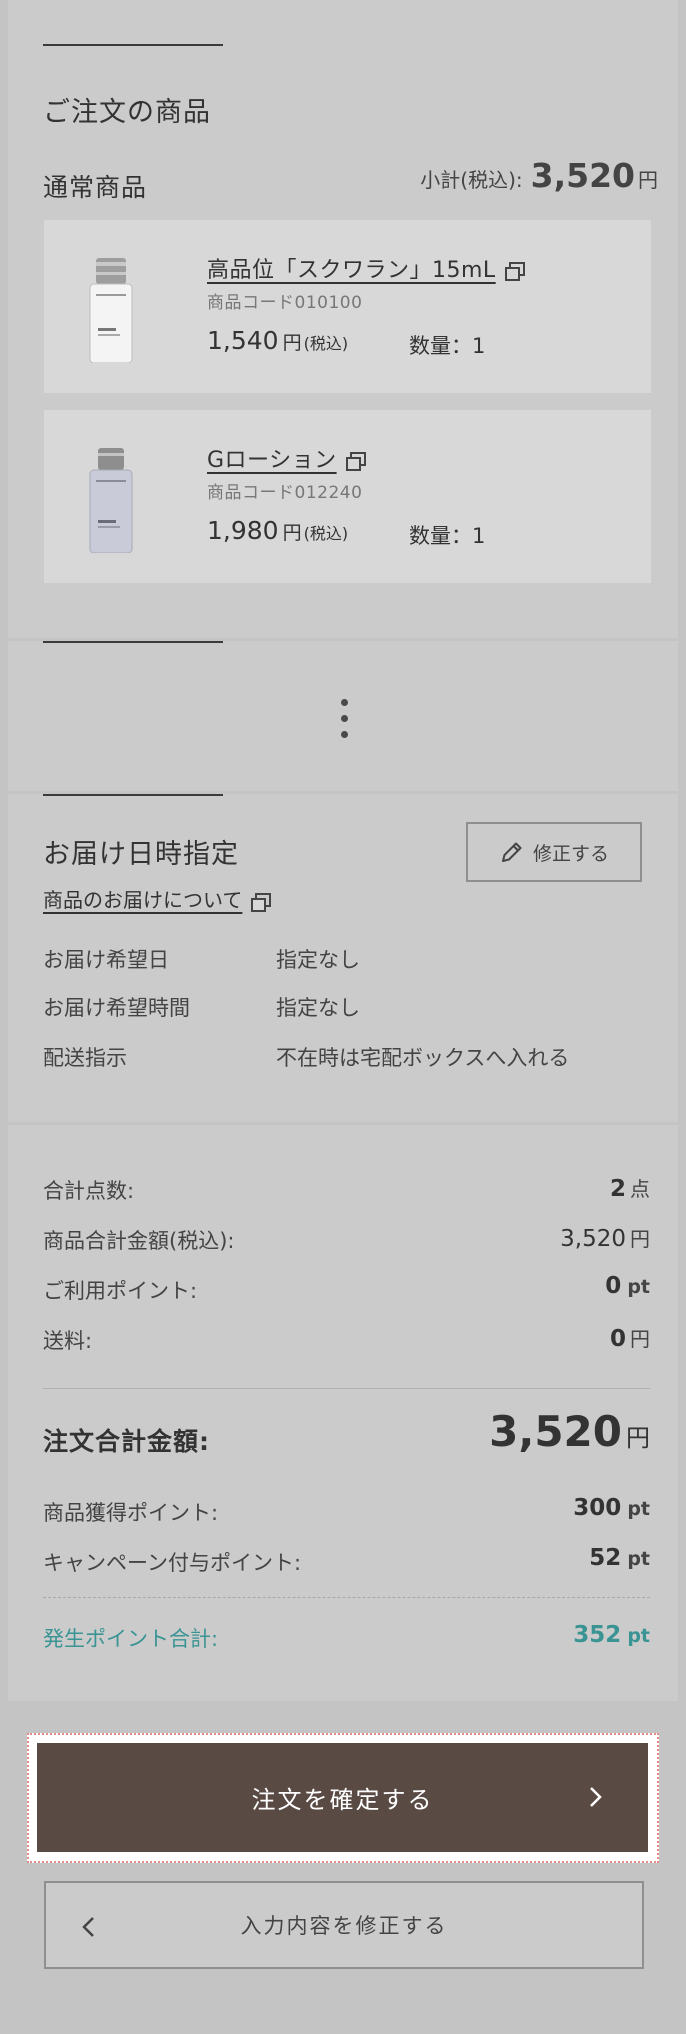 The height and width of the screenshot is (2034, 686). I want to click on order-total-unit: 円, so click(638, 1438).